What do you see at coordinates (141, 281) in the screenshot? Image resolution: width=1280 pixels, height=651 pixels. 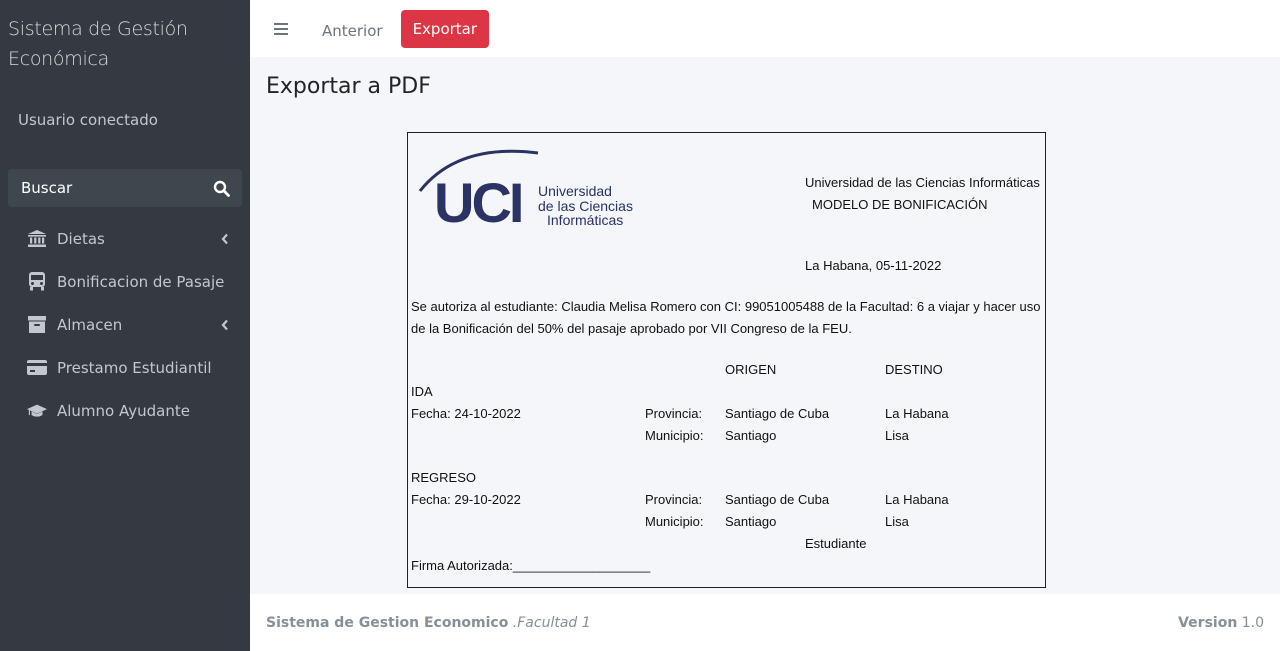 I see `sidebar-item-label: Bonificacion de Pasaje` at bounding box center [141, 281].